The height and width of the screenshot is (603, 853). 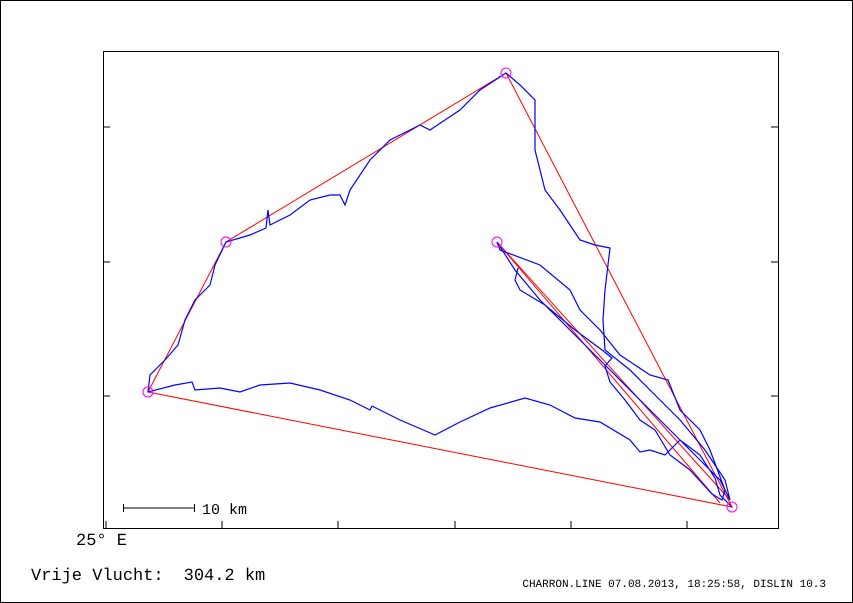 I want to click on scale-label: 10 km, so click(x=225, y=510).